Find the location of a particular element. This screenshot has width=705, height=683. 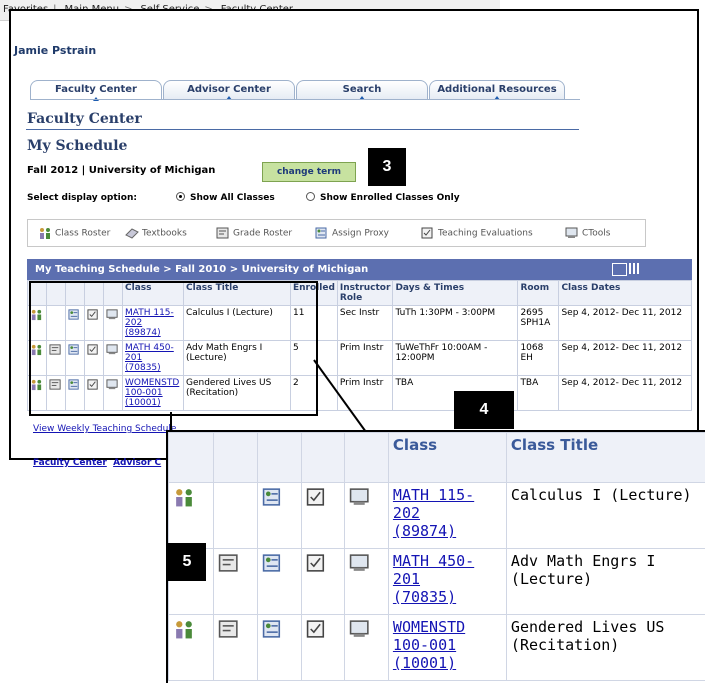

tab-faculty-center: Faculty Center is located at coordinates (96, 90).